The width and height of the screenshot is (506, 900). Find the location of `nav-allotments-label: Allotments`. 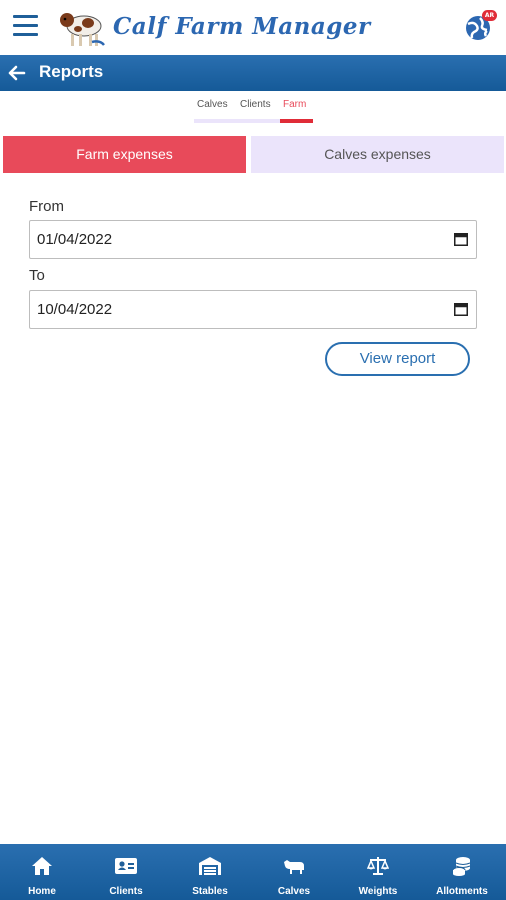

nav-allotments-label: Allotments is located at coordinates (462, 891).